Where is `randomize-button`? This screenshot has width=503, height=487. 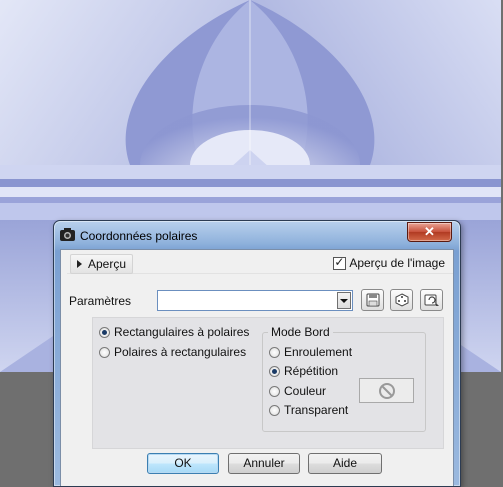 randomize-button is located at coordinates (401, 300).